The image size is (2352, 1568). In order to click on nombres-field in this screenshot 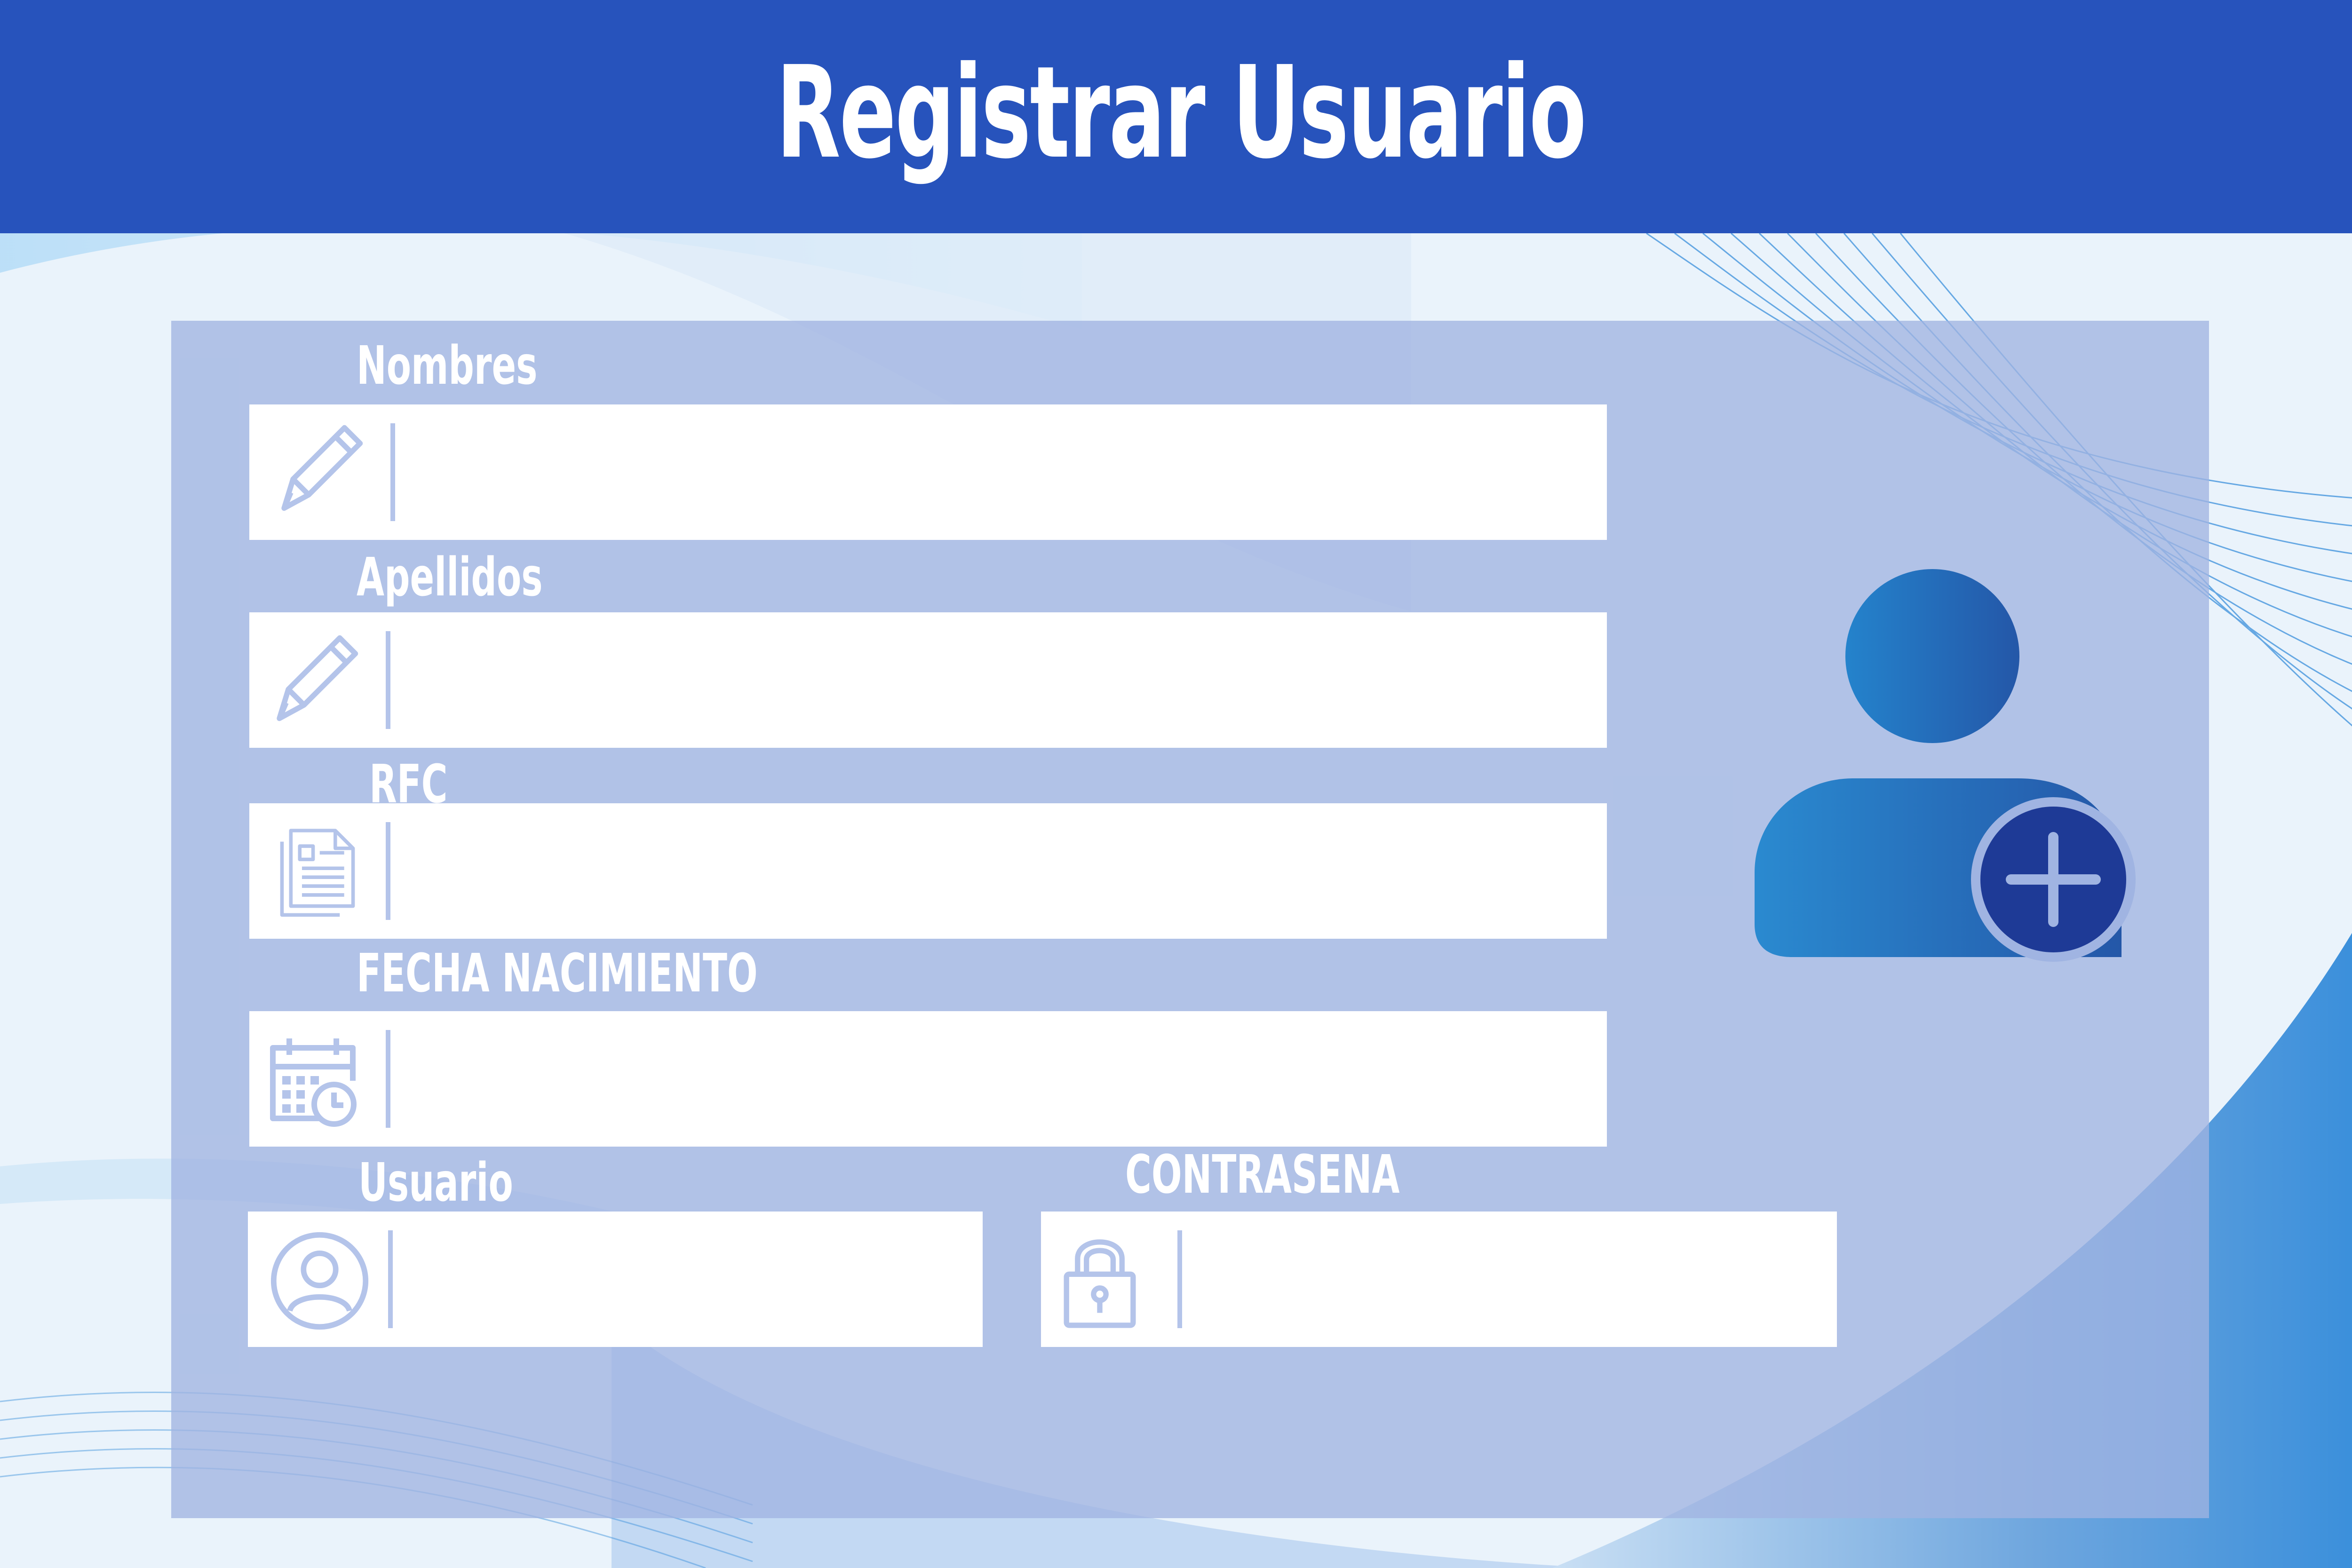, I will do `click(928, 472)`.